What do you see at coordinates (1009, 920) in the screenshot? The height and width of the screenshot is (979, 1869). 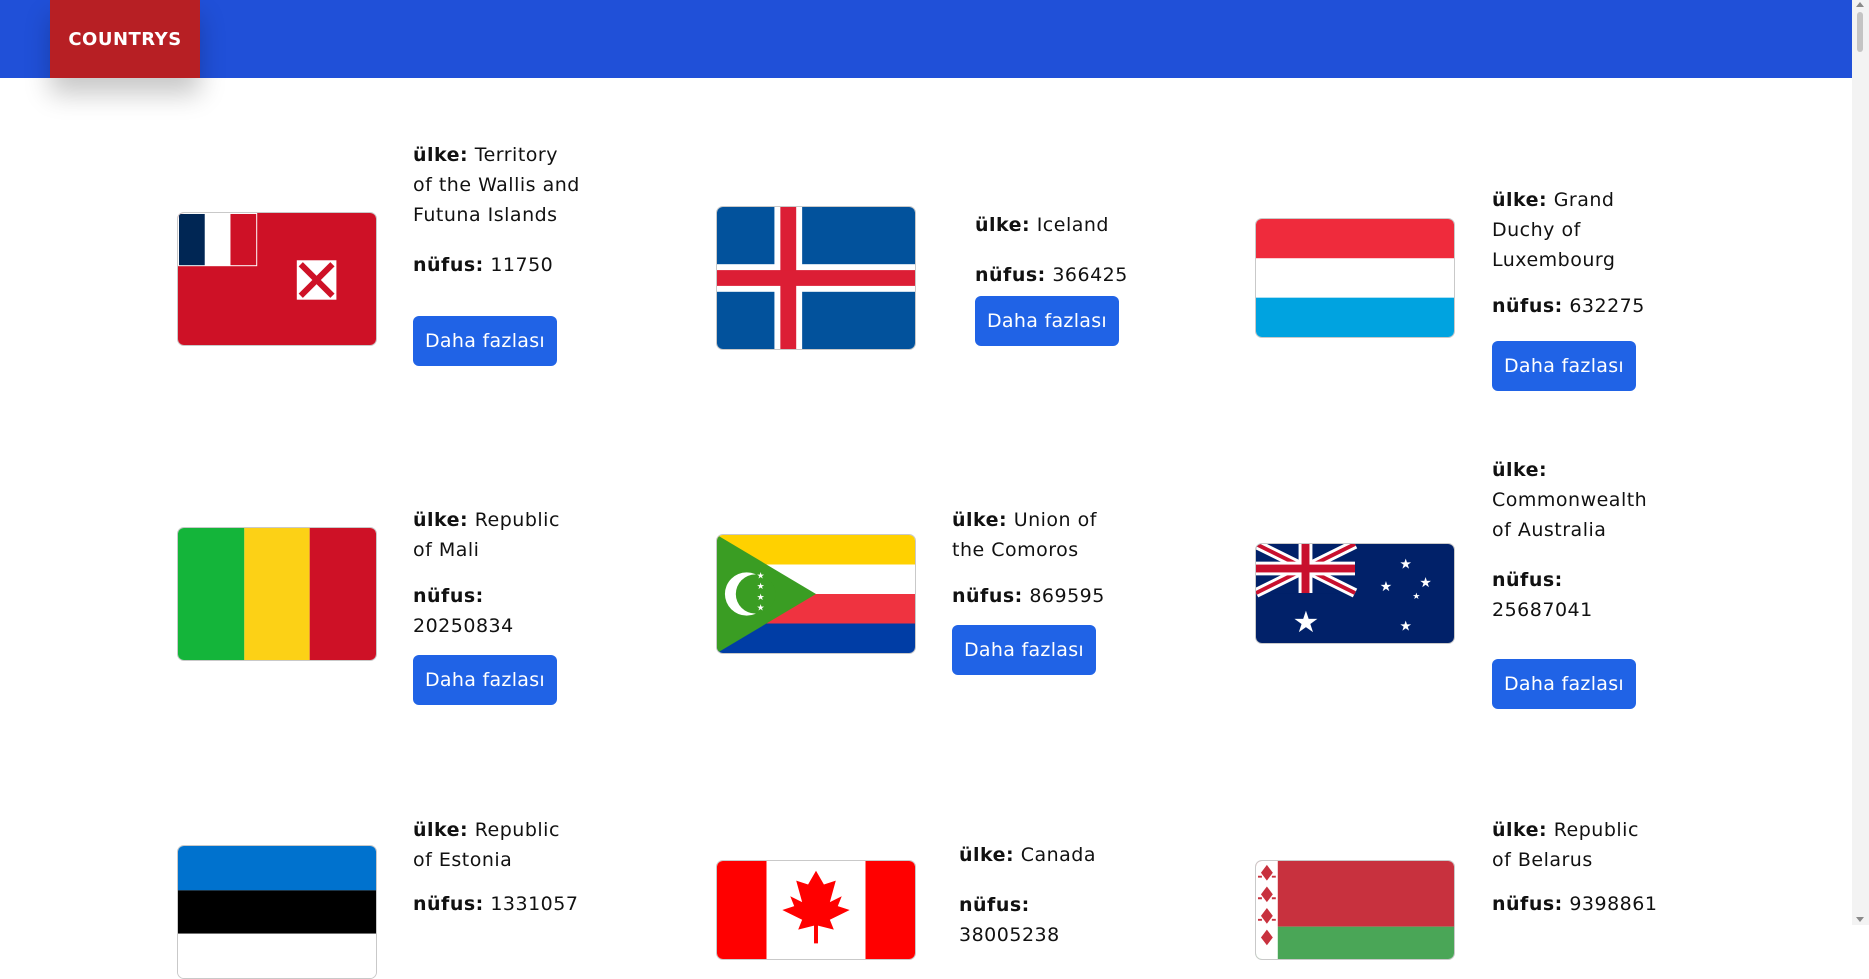 I see `population-line: nüfus: 38005238` at bounding box center [1009, 920].